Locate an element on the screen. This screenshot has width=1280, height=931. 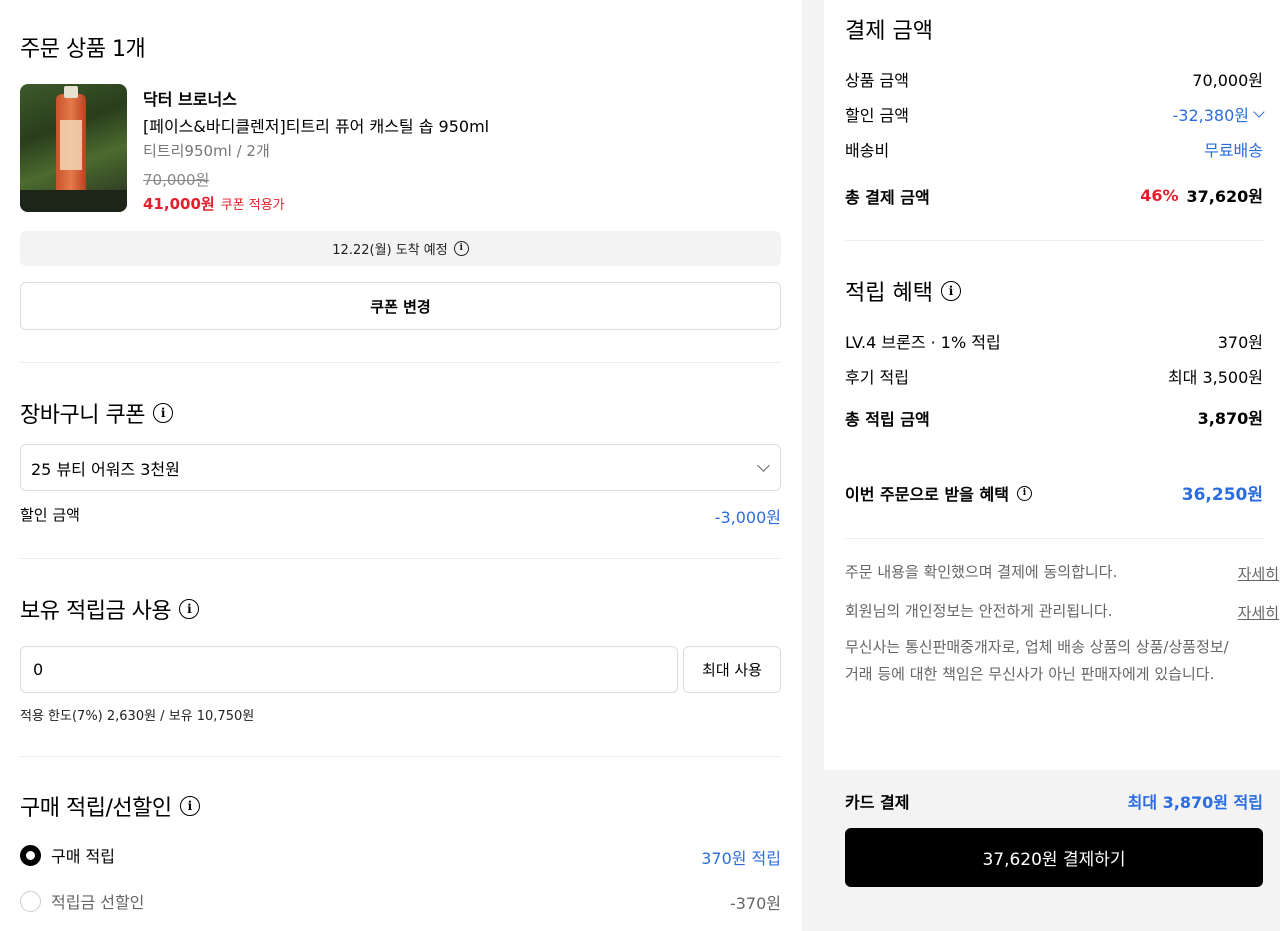
shipping-value: 무료배송 is located at coordinates (1233, 150).